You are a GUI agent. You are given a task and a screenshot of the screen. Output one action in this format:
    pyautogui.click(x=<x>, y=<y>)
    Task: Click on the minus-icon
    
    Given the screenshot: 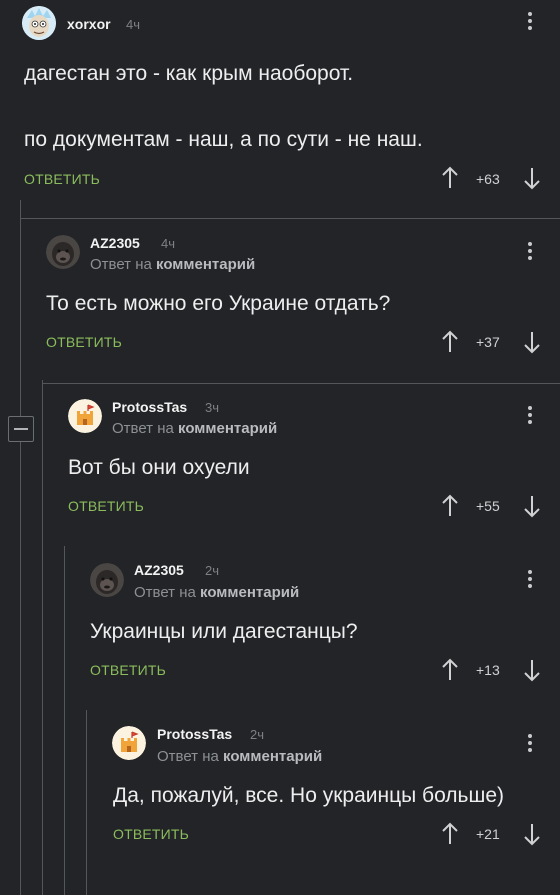 What is the action you would take?
    pyautogui.click(x=21, y=429)
    